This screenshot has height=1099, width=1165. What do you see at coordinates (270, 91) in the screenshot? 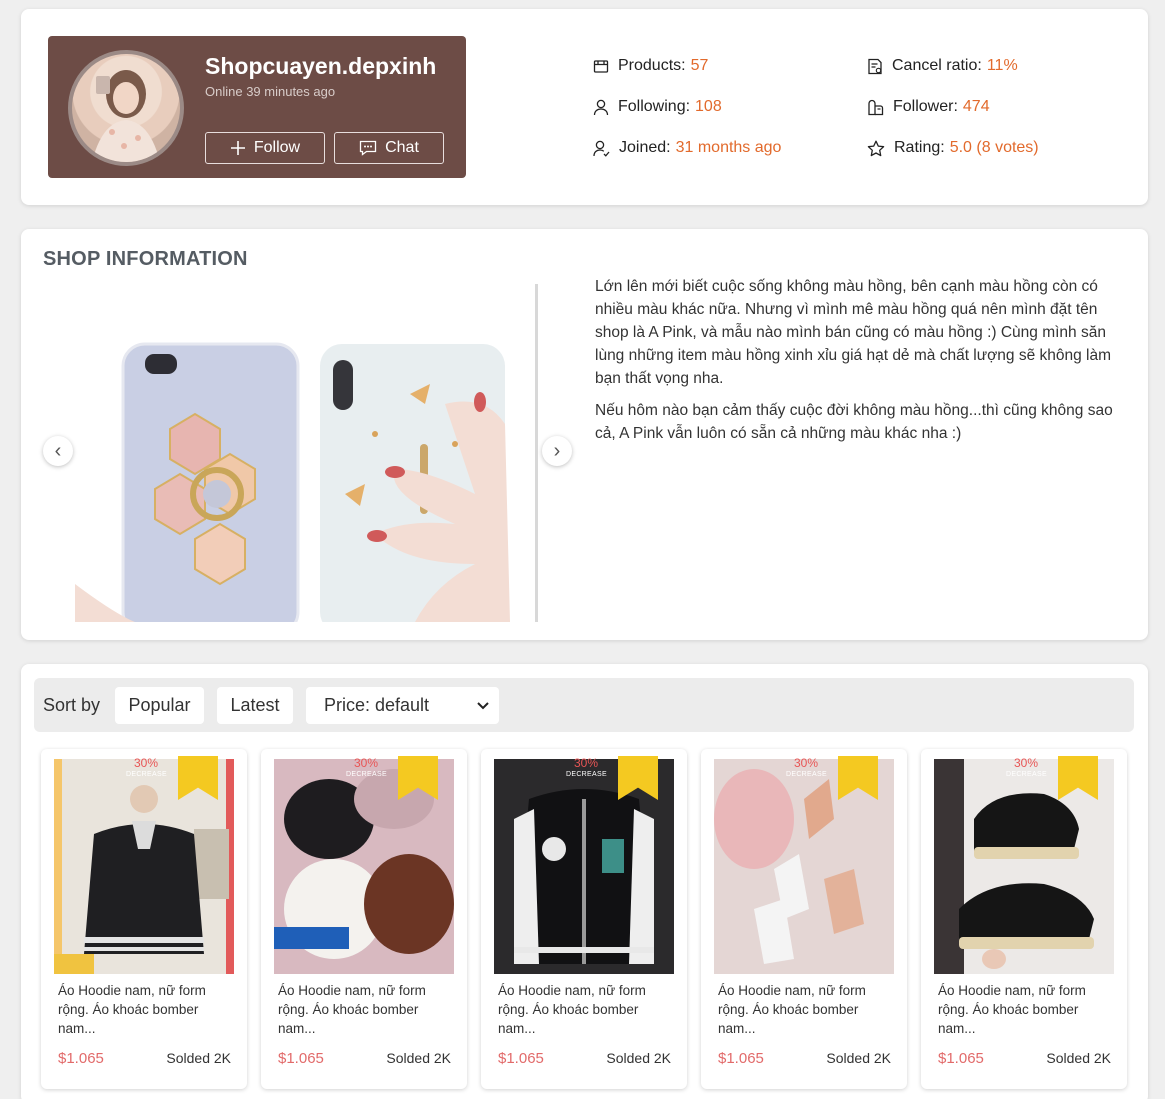
I see `online-status: Online 39 minutes ago` at bounding box center [270, 91].